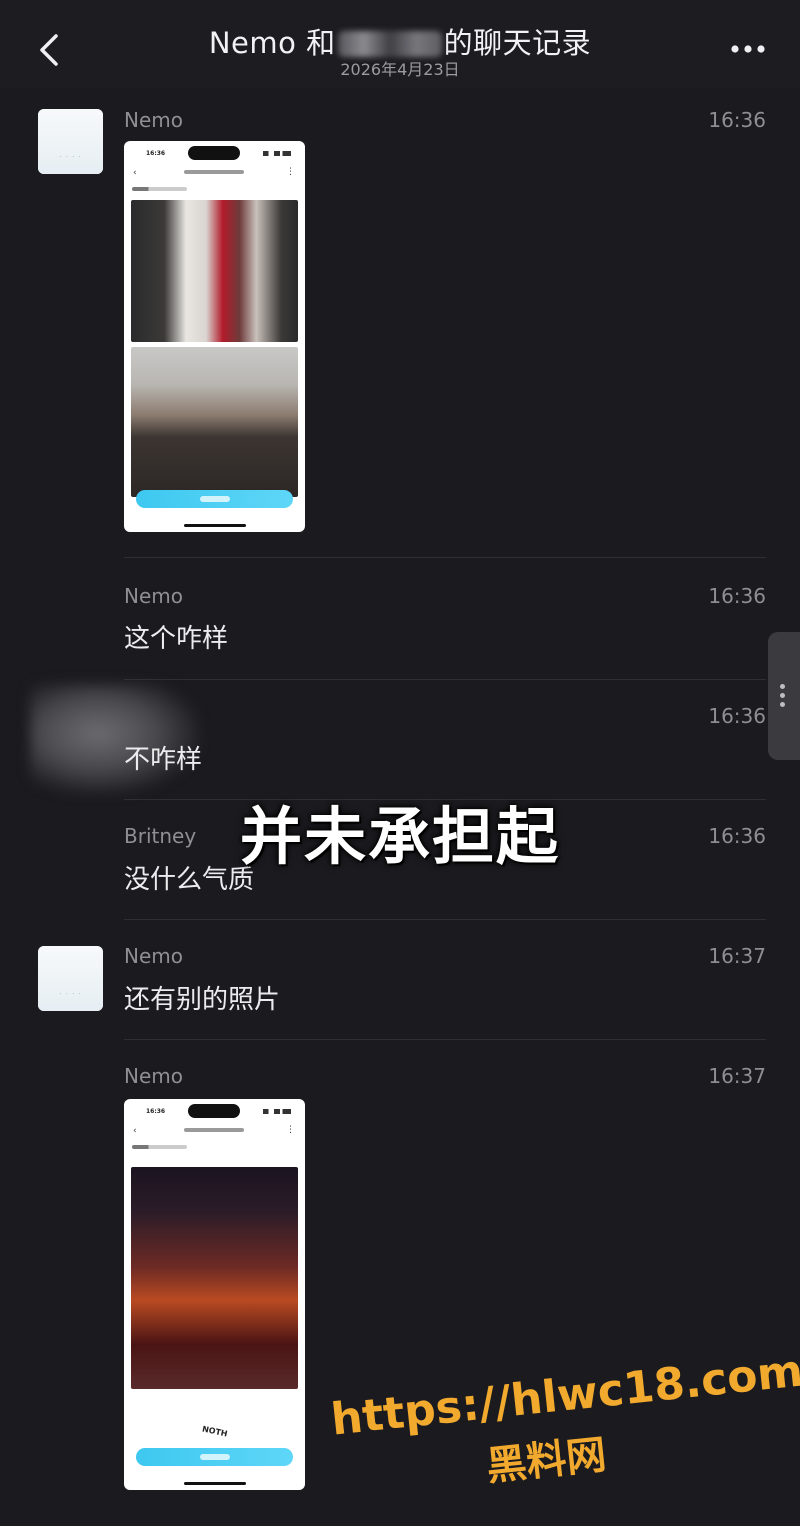 Image resolution: width=800 pixels, height=1526 pixels. Describe the element at coordinates (215, 1431) in the screenshot. I see `signature-text: NOTH` at that location.